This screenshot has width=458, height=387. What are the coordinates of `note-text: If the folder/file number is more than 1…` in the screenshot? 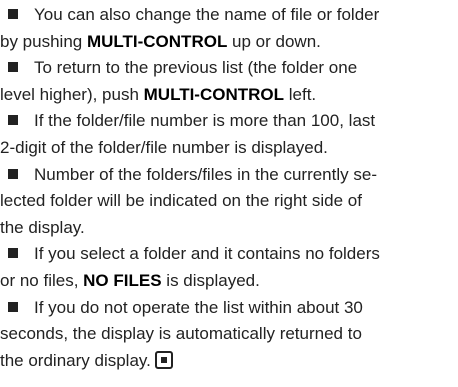 It's located at (205, 121).